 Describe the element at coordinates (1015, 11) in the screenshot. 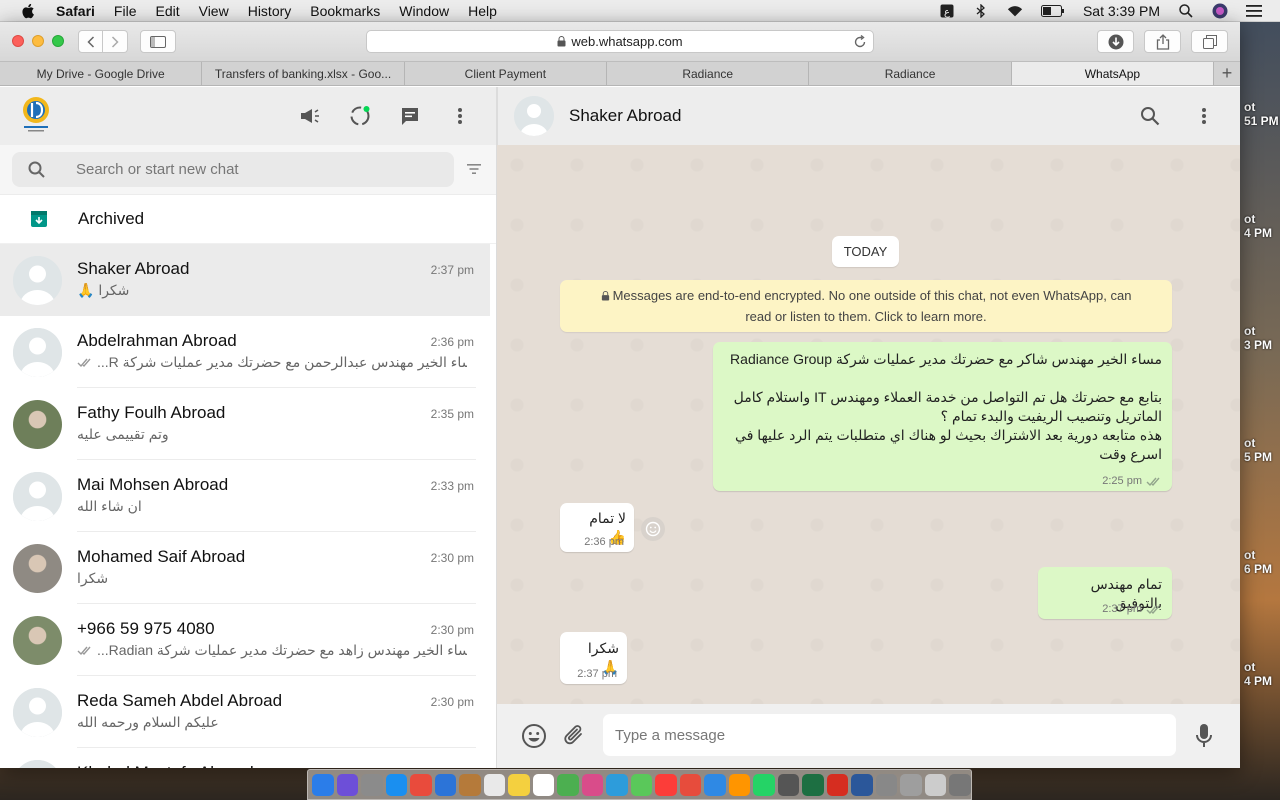

I see `wifi-icon` at that location.